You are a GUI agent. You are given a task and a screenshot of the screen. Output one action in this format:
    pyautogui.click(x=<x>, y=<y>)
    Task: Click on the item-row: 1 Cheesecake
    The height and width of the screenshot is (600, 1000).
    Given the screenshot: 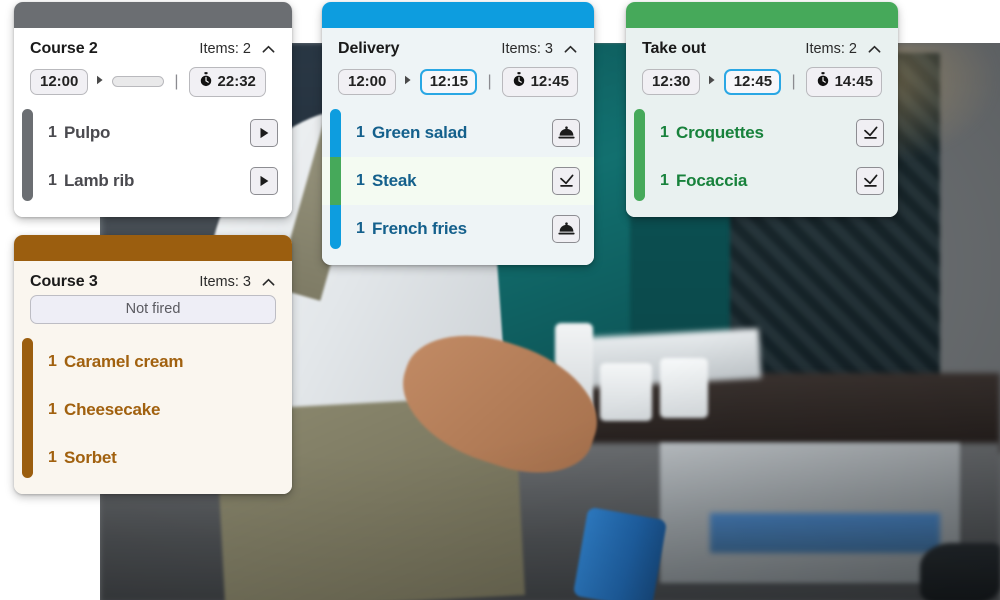 What is the action you would take?
    pyautogui.click(x=153, y=410)
    